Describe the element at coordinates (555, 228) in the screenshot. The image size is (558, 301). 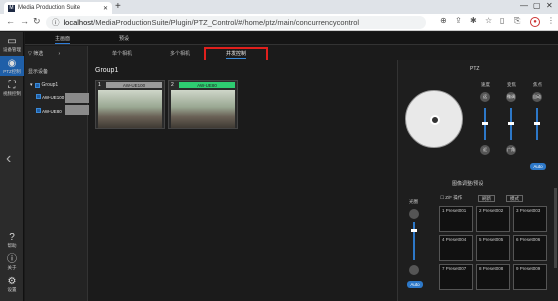
I see `preset-scrollbar` at that location.